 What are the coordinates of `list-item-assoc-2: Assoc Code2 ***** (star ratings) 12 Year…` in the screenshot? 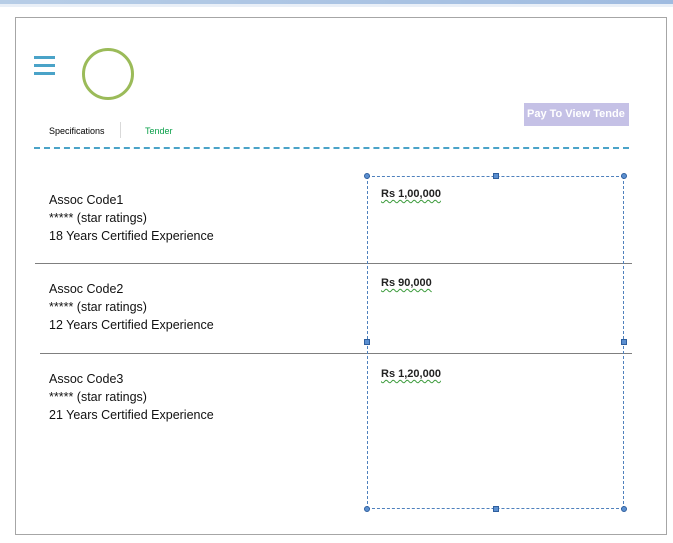 It's located at (131, 307).